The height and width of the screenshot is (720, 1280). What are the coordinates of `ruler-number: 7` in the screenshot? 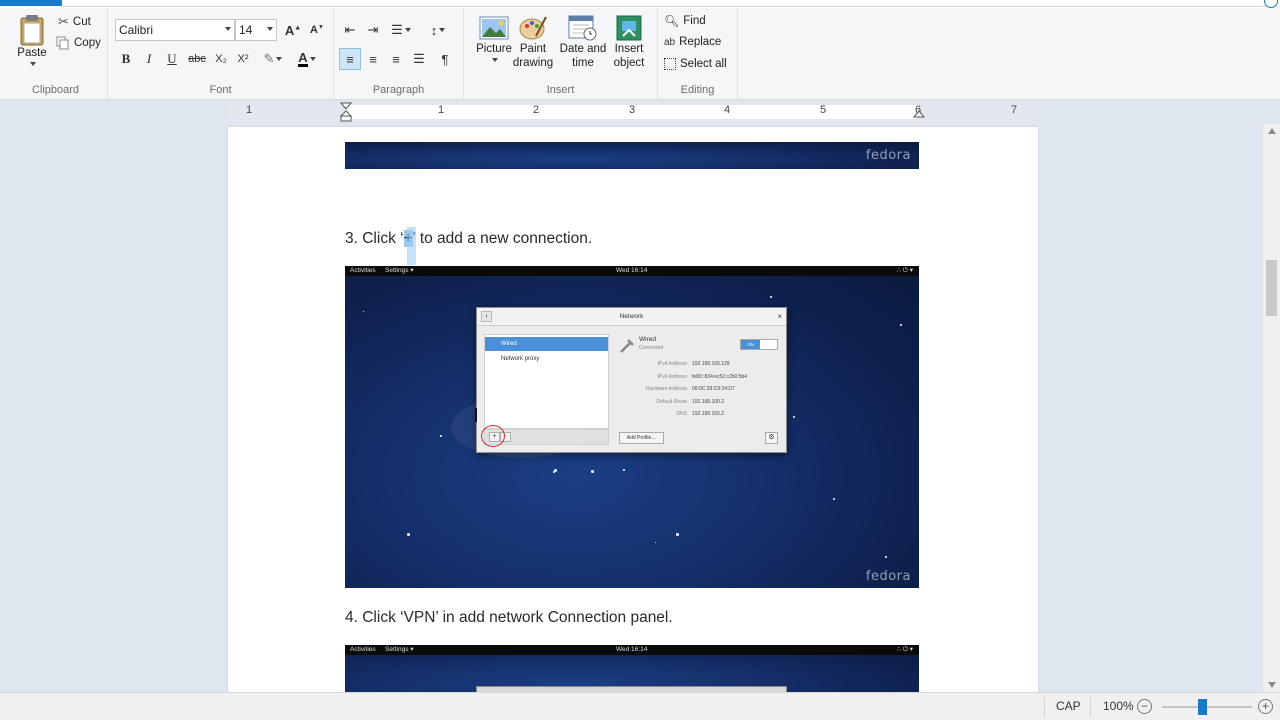 It's located at (1014, 110).